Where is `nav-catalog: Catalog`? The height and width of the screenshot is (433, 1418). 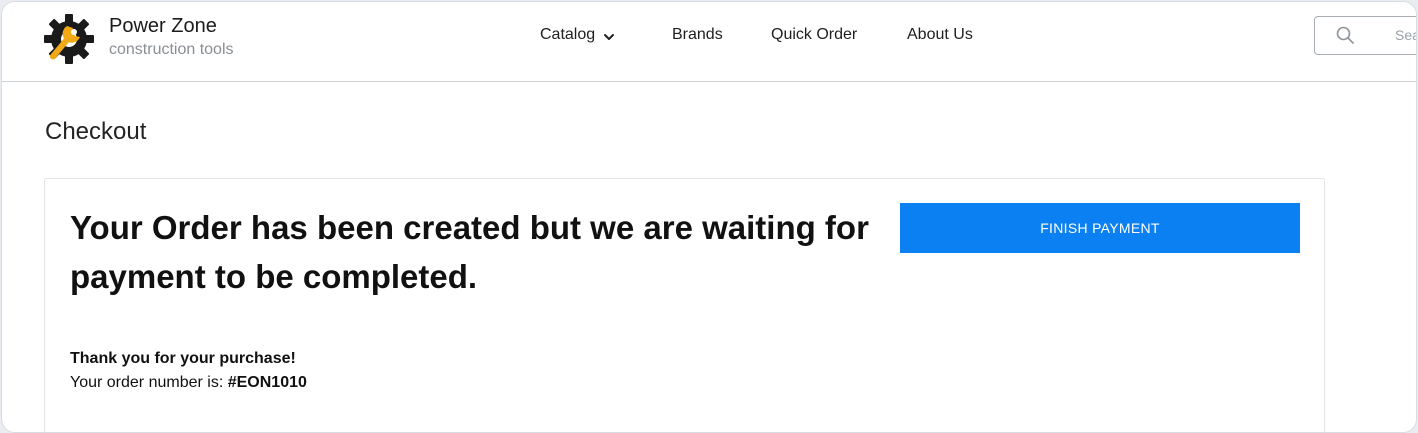 nav-catalog: Catalog is located at coordinates (577, 35).